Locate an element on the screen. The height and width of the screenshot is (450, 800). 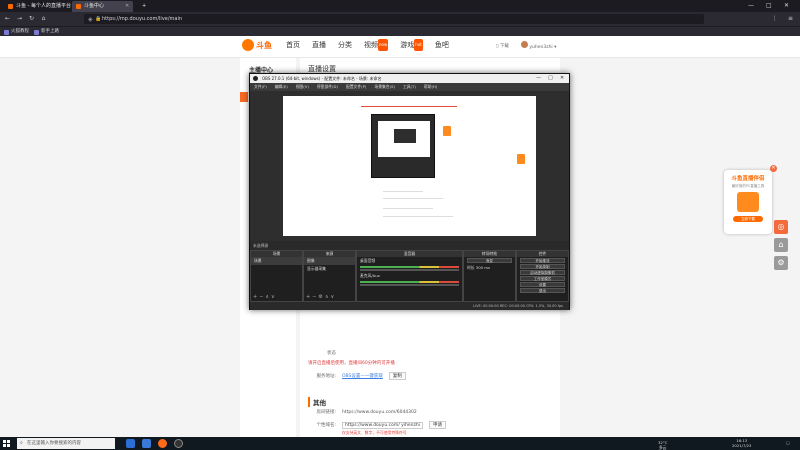
bookmark-item: 新手上路 is located at coordinates (46, 32).